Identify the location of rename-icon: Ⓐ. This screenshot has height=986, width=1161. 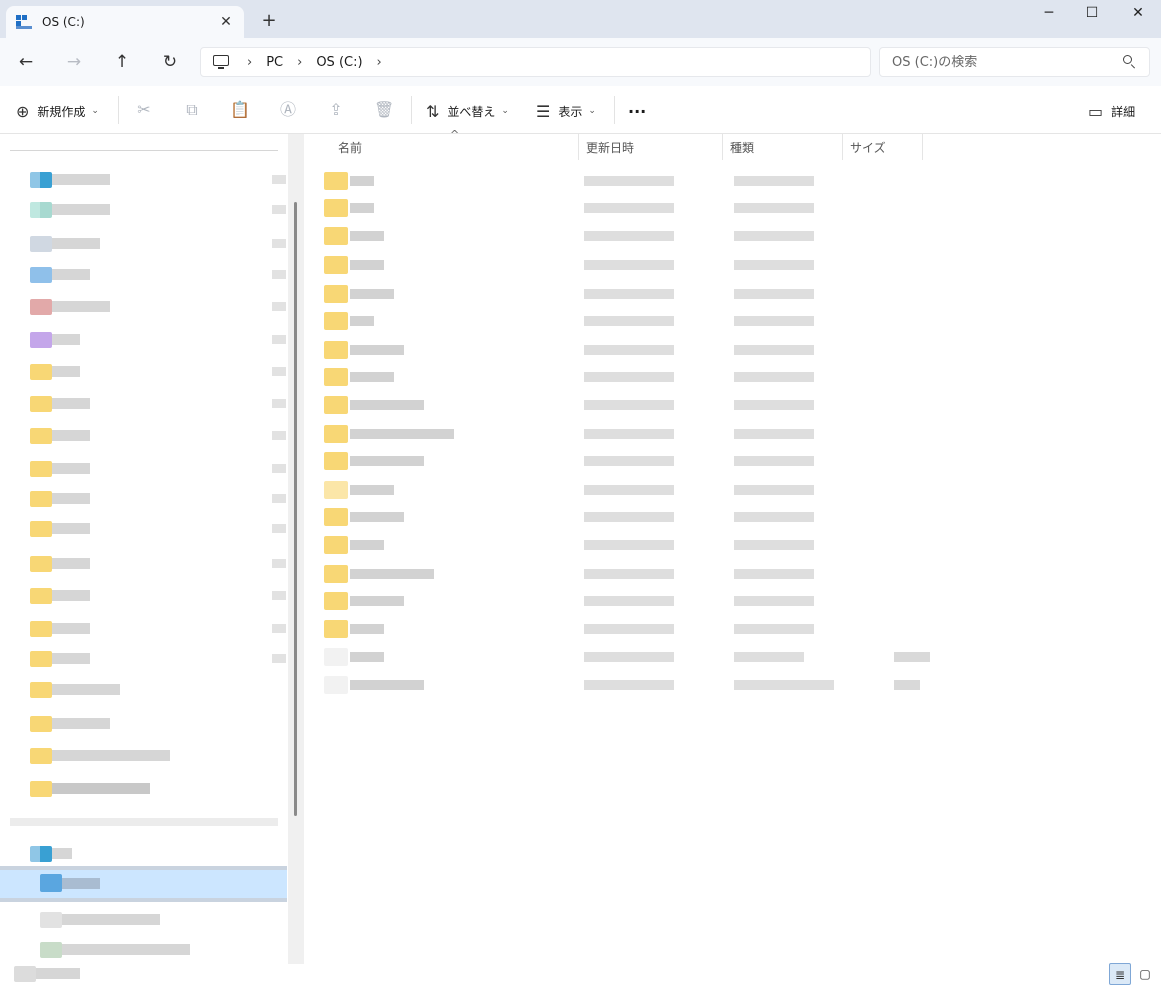
(288, 110).